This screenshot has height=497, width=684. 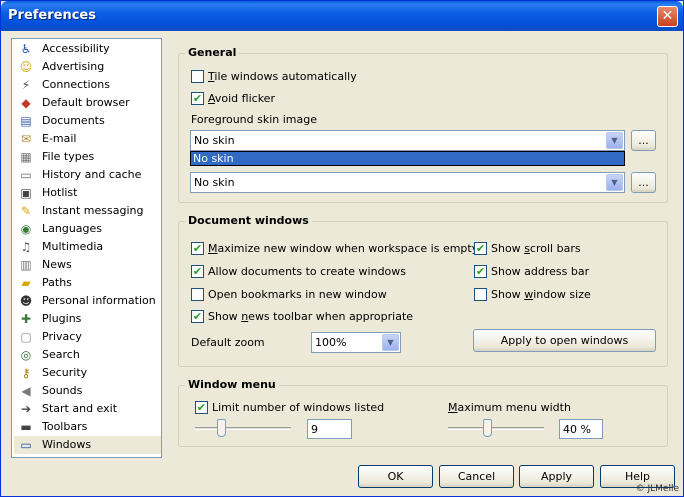 What do you see at coordinates (76, 84) in the screenshot?
I see `sidebar-item-label: Connections` at bounding box center [76, 84].